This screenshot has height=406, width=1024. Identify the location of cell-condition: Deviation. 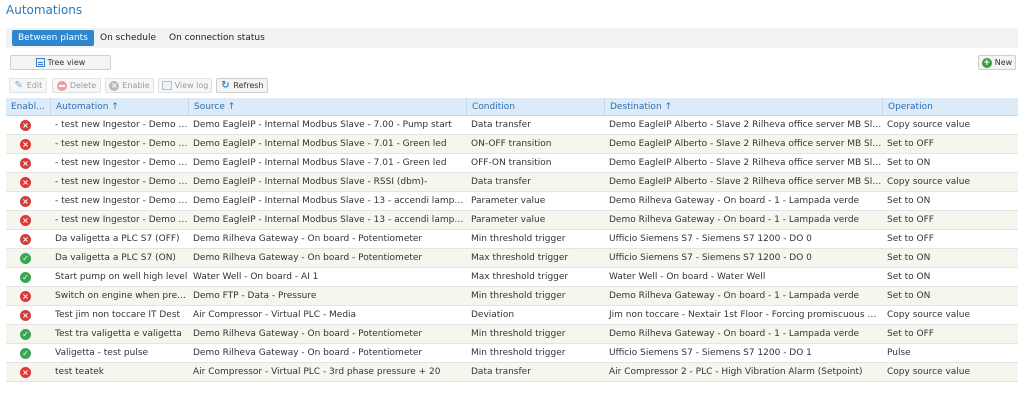
(493, 315).